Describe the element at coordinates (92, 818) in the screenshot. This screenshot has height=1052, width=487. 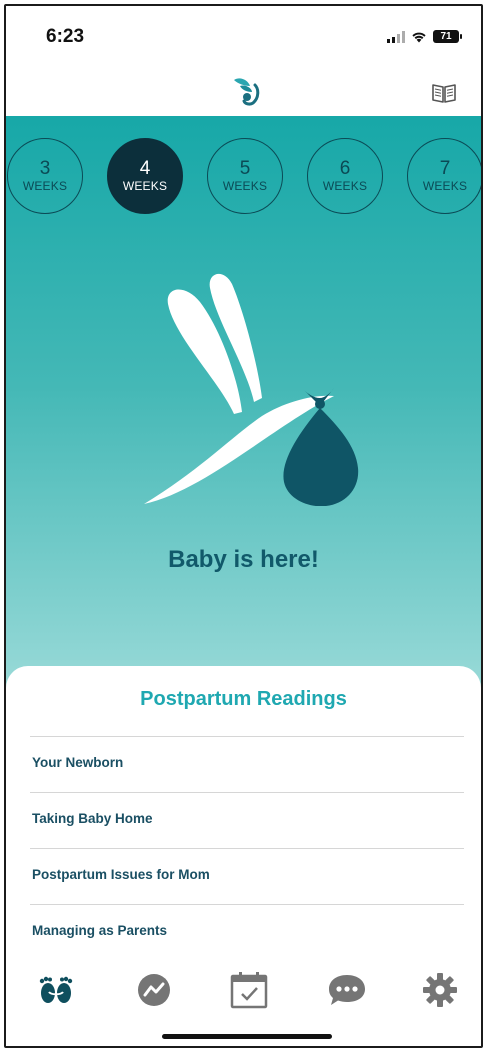
I see `reading-item-label: Taking Baby Home` at that location.